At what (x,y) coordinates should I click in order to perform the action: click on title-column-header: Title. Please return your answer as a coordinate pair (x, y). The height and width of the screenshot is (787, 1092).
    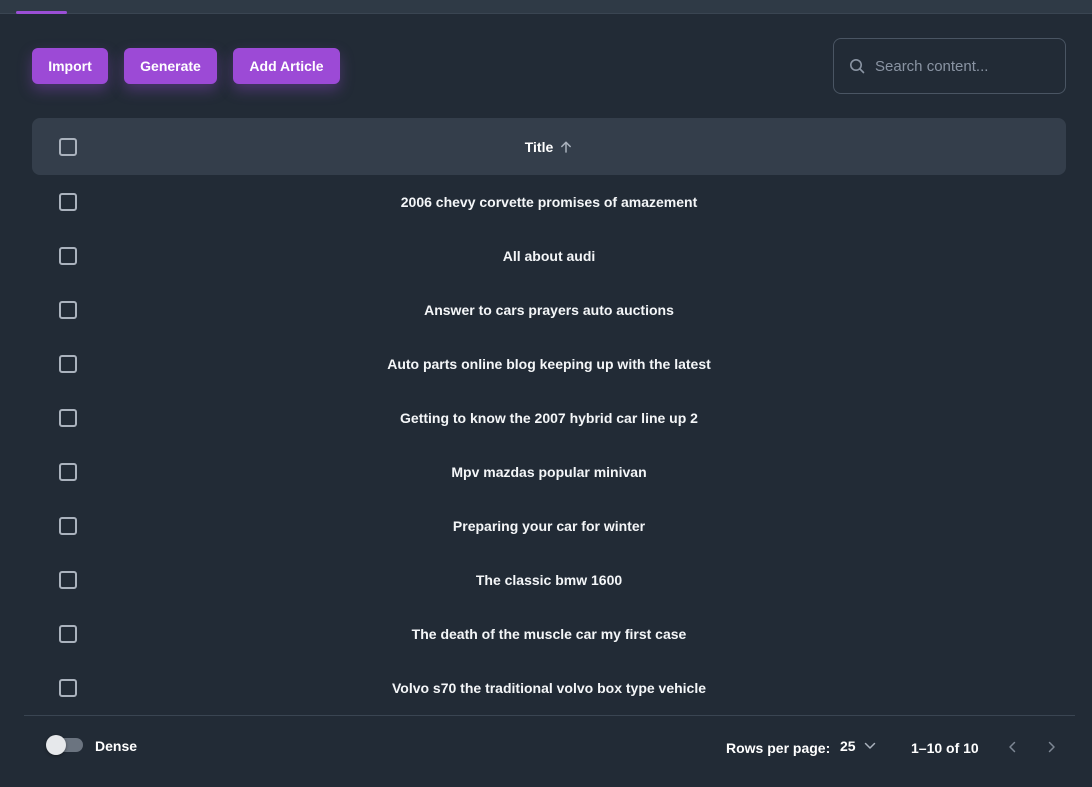
    Looking at the image, I should click on (549, 147).